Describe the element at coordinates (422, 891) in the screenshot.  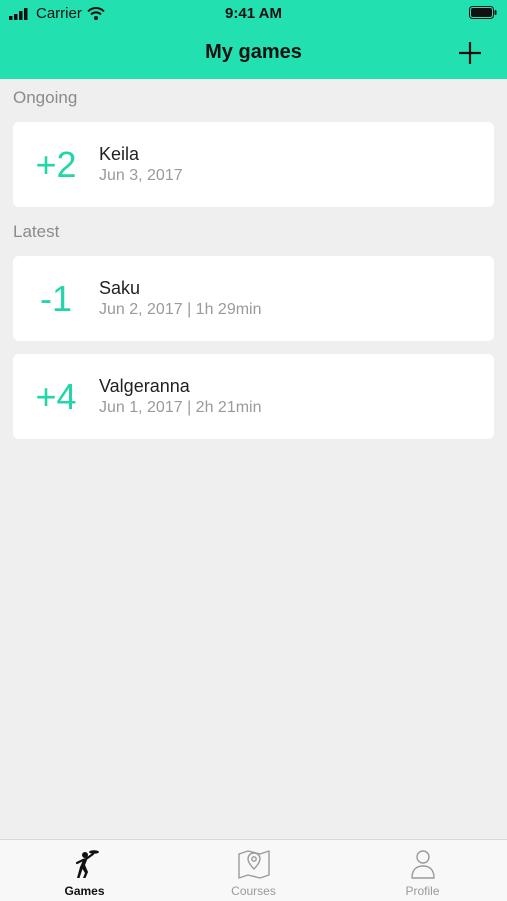
I see `tab-label: Profile` at that location.